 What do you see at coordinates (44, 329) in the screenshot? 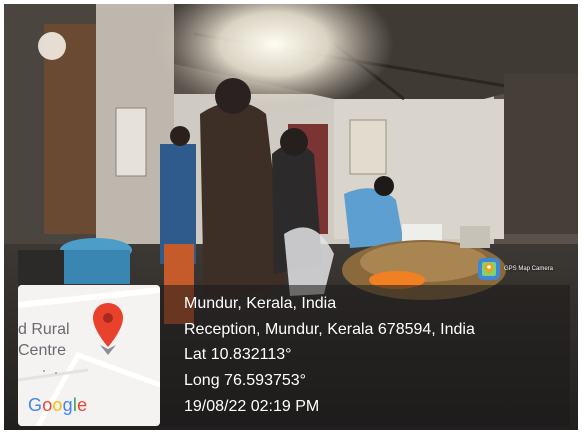
I see `map-place-label: d Rural` at bounding box center [44, 329].